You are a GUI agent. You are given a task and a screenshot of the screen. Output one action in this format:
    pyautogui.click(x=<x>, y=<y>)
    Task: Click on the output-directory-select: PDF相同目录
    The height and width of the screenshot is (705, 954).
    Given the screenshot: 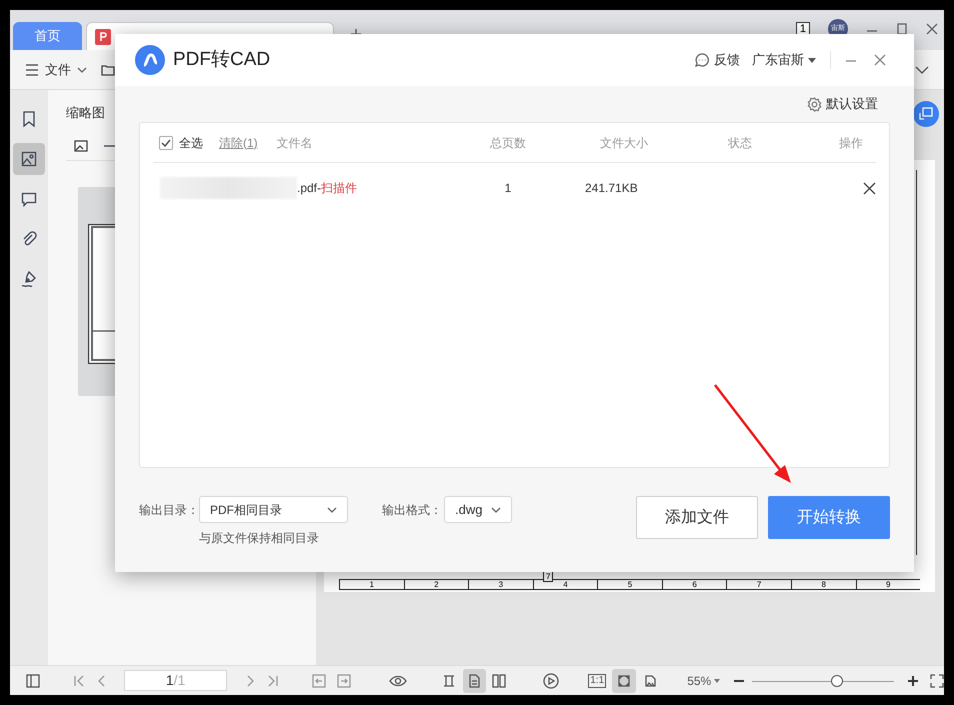 What is the action you would take?
    pyautogui.click(x=273, y=509)
    